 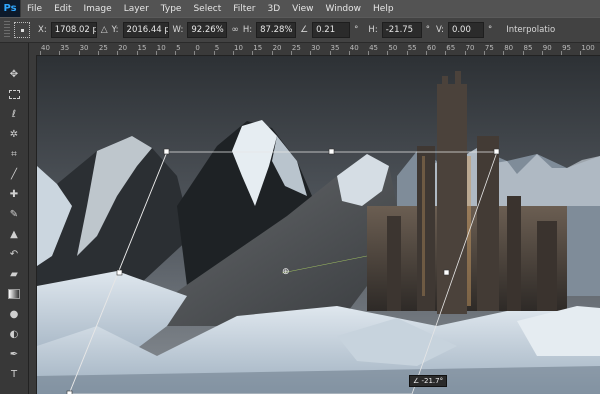 What do you see at coordinates (276, 30) in the screenshot?
I see `height-field: 87.28%` at bounding box center [276, 30].